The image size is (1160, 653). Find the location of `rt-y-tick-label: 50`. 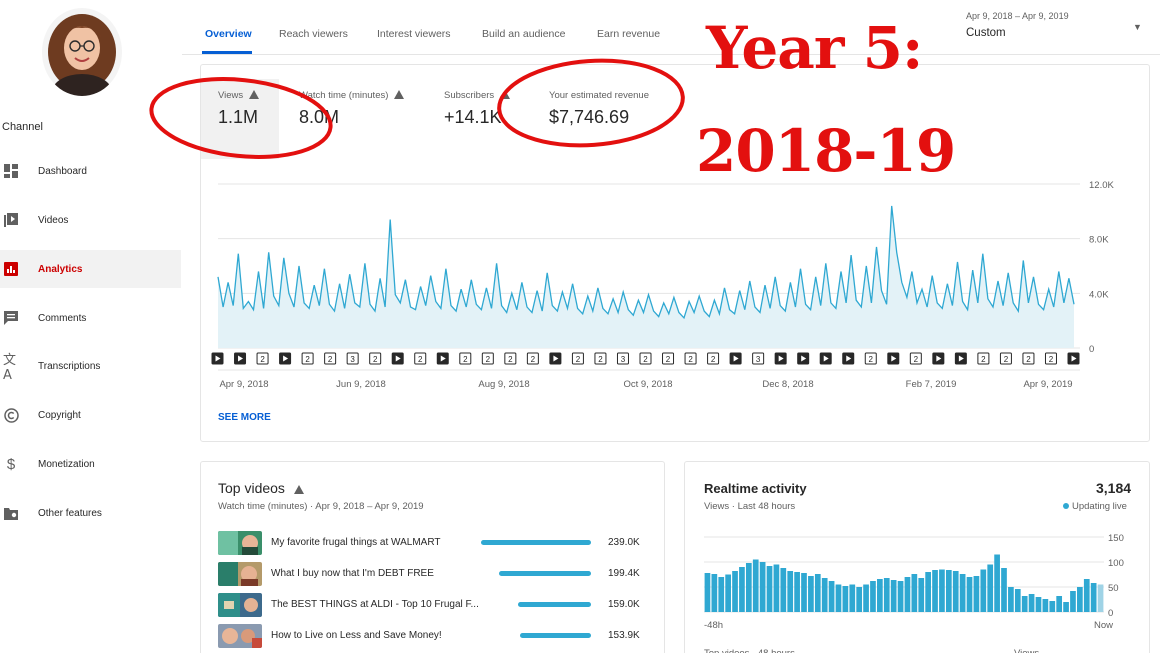

rt-y-tick-label: 50 is located at coordinates (1113, 588).